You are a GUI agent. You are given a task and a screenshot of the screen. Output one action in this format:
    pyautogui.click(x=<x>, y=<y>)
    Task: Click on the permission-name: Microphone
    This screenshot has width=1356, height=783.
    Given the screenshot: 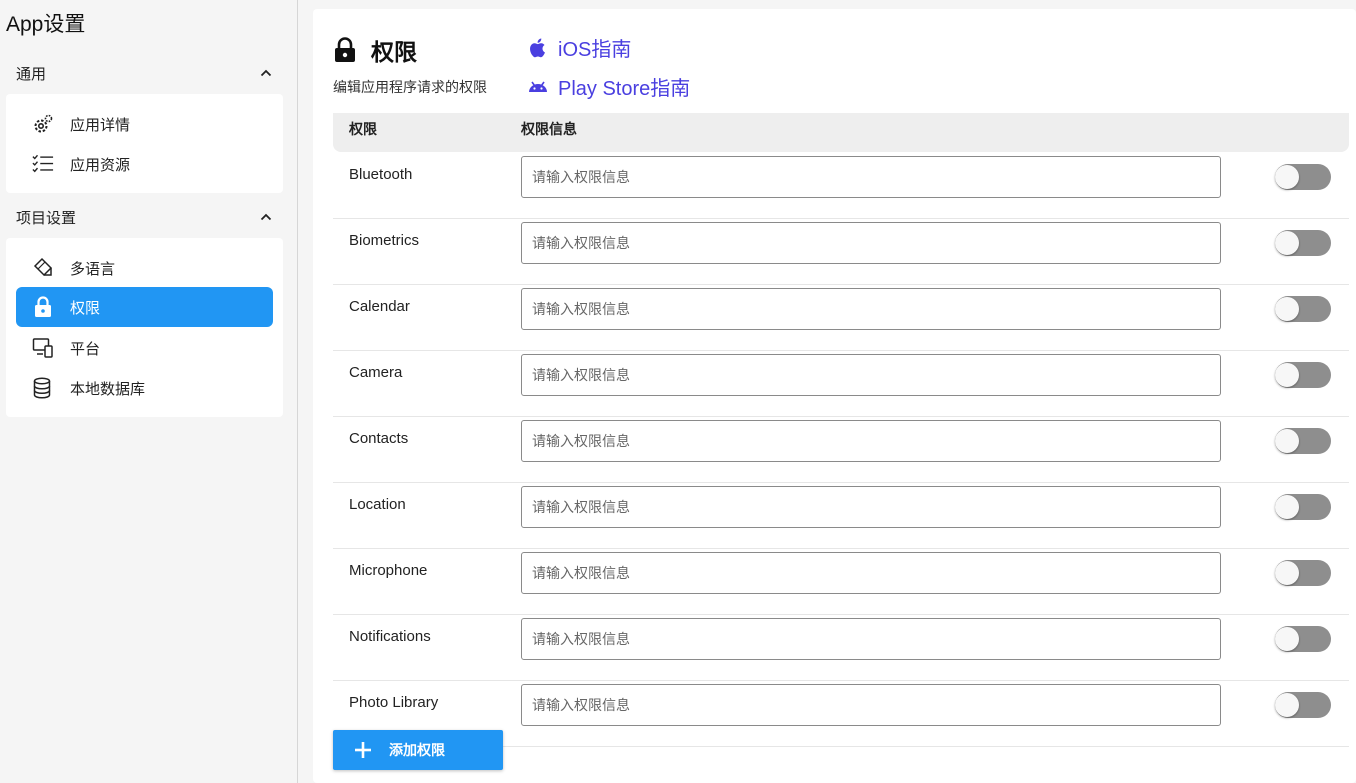 What is the action you would take?
    pyautogui.click(x=388, y=570)
    